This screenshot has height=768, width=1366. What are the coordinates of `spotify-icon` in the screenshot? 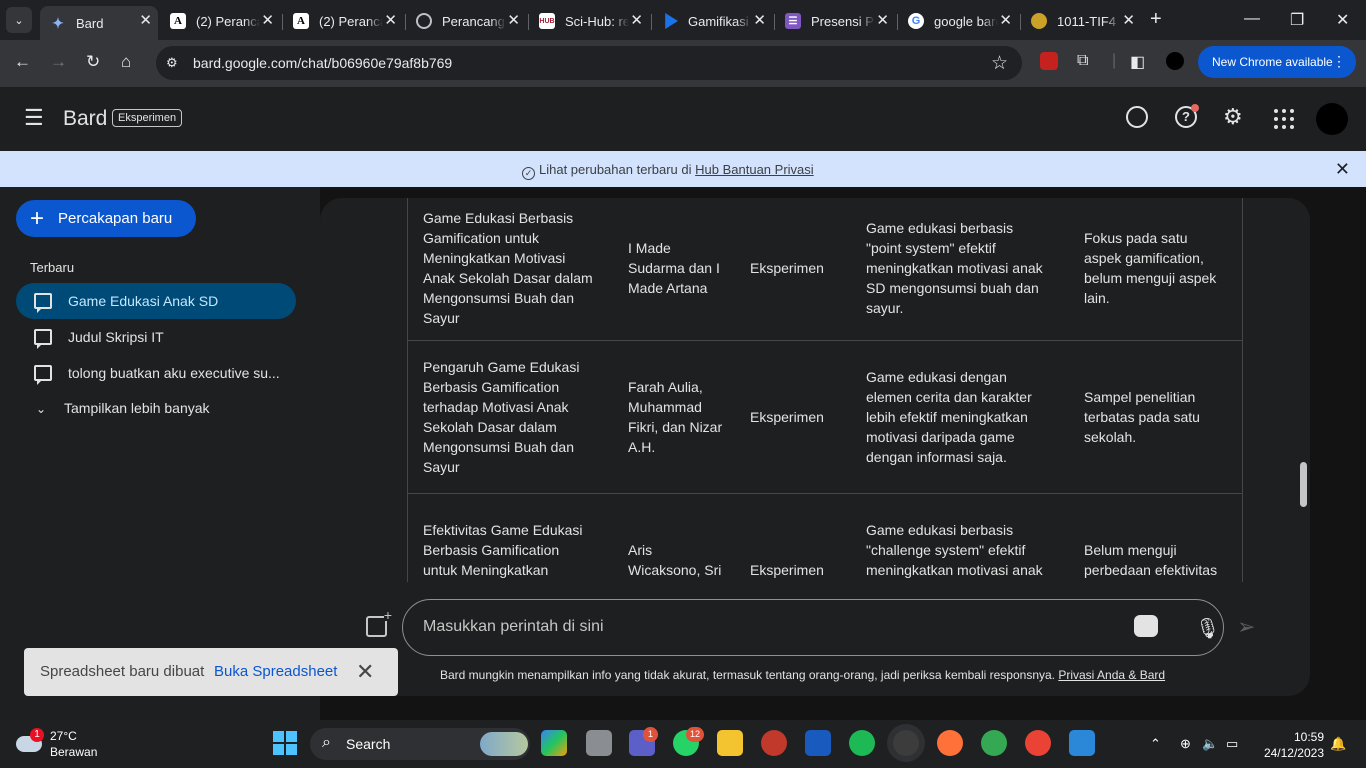 It's located at (862, 743).